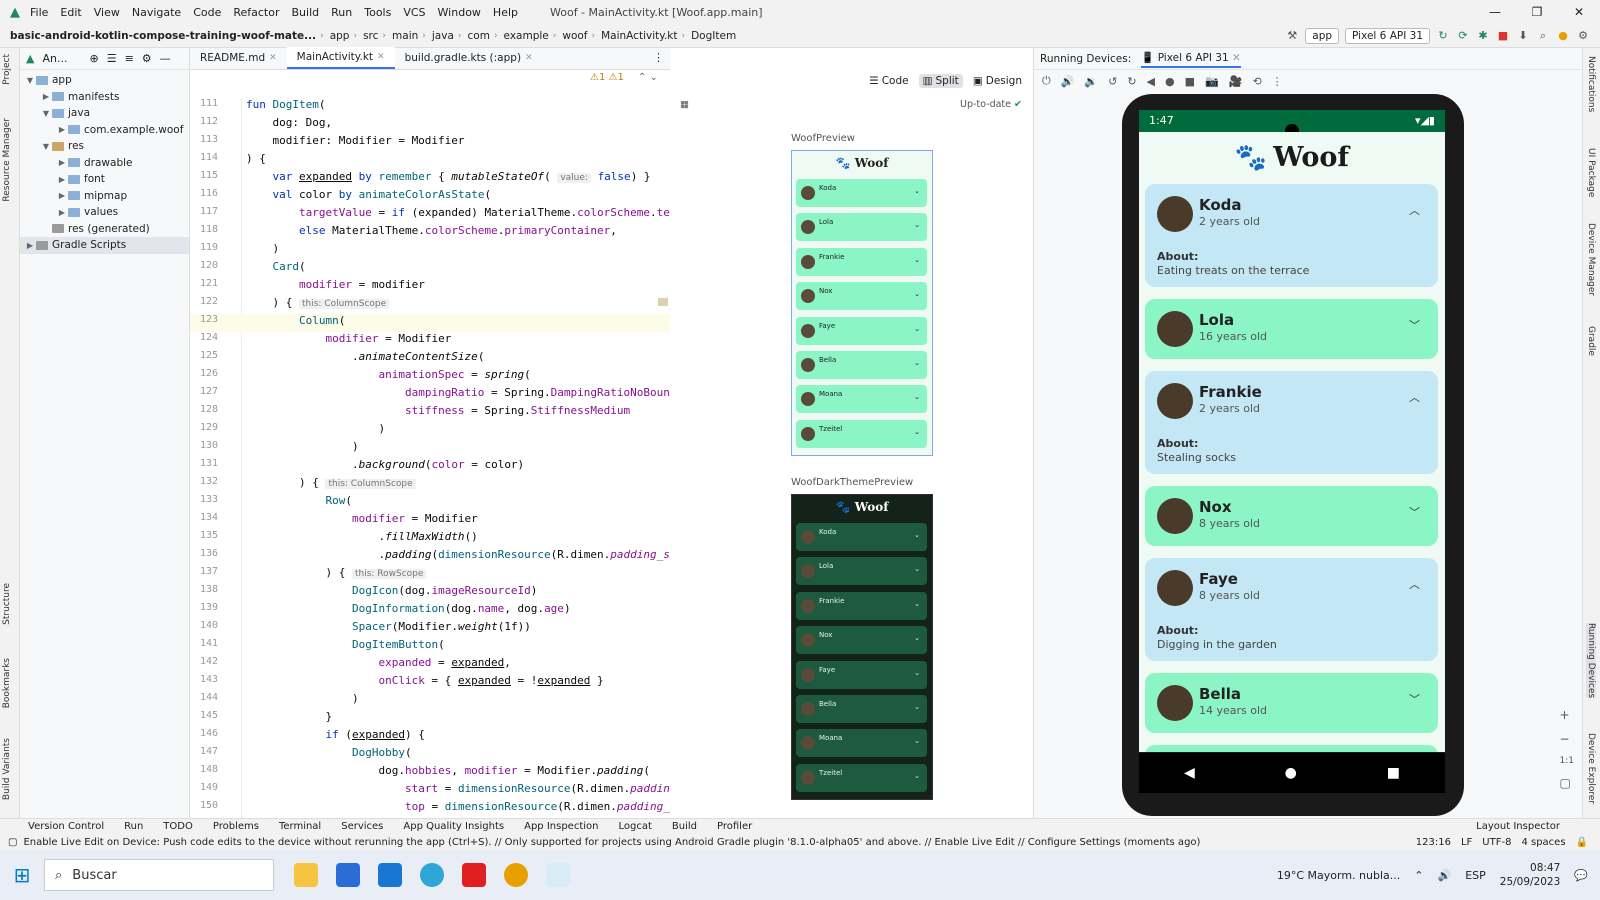  What do you see at coordinates (256, 12) in the screenshot?
I see `menu-refactor: Refactor` at bounding box center [256, 12].